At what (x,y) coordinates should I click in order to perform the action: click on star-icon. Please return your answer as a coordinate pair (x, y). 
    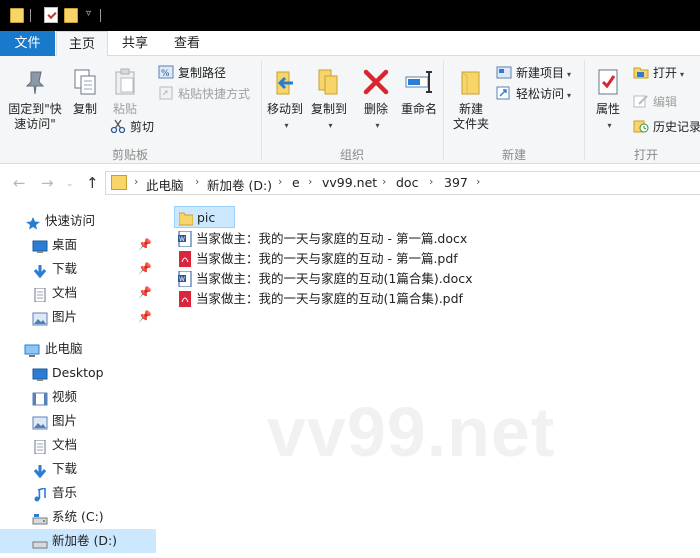
    Looking at the image, I should click on (33, 222).